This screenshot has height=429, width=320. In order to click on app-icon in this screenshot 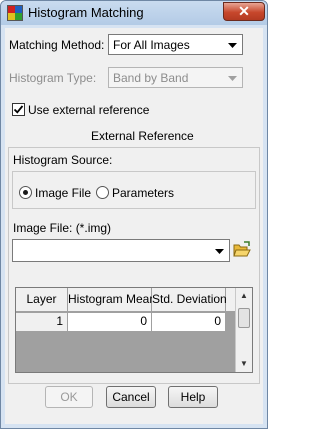, I will do `click(15, 13)`.